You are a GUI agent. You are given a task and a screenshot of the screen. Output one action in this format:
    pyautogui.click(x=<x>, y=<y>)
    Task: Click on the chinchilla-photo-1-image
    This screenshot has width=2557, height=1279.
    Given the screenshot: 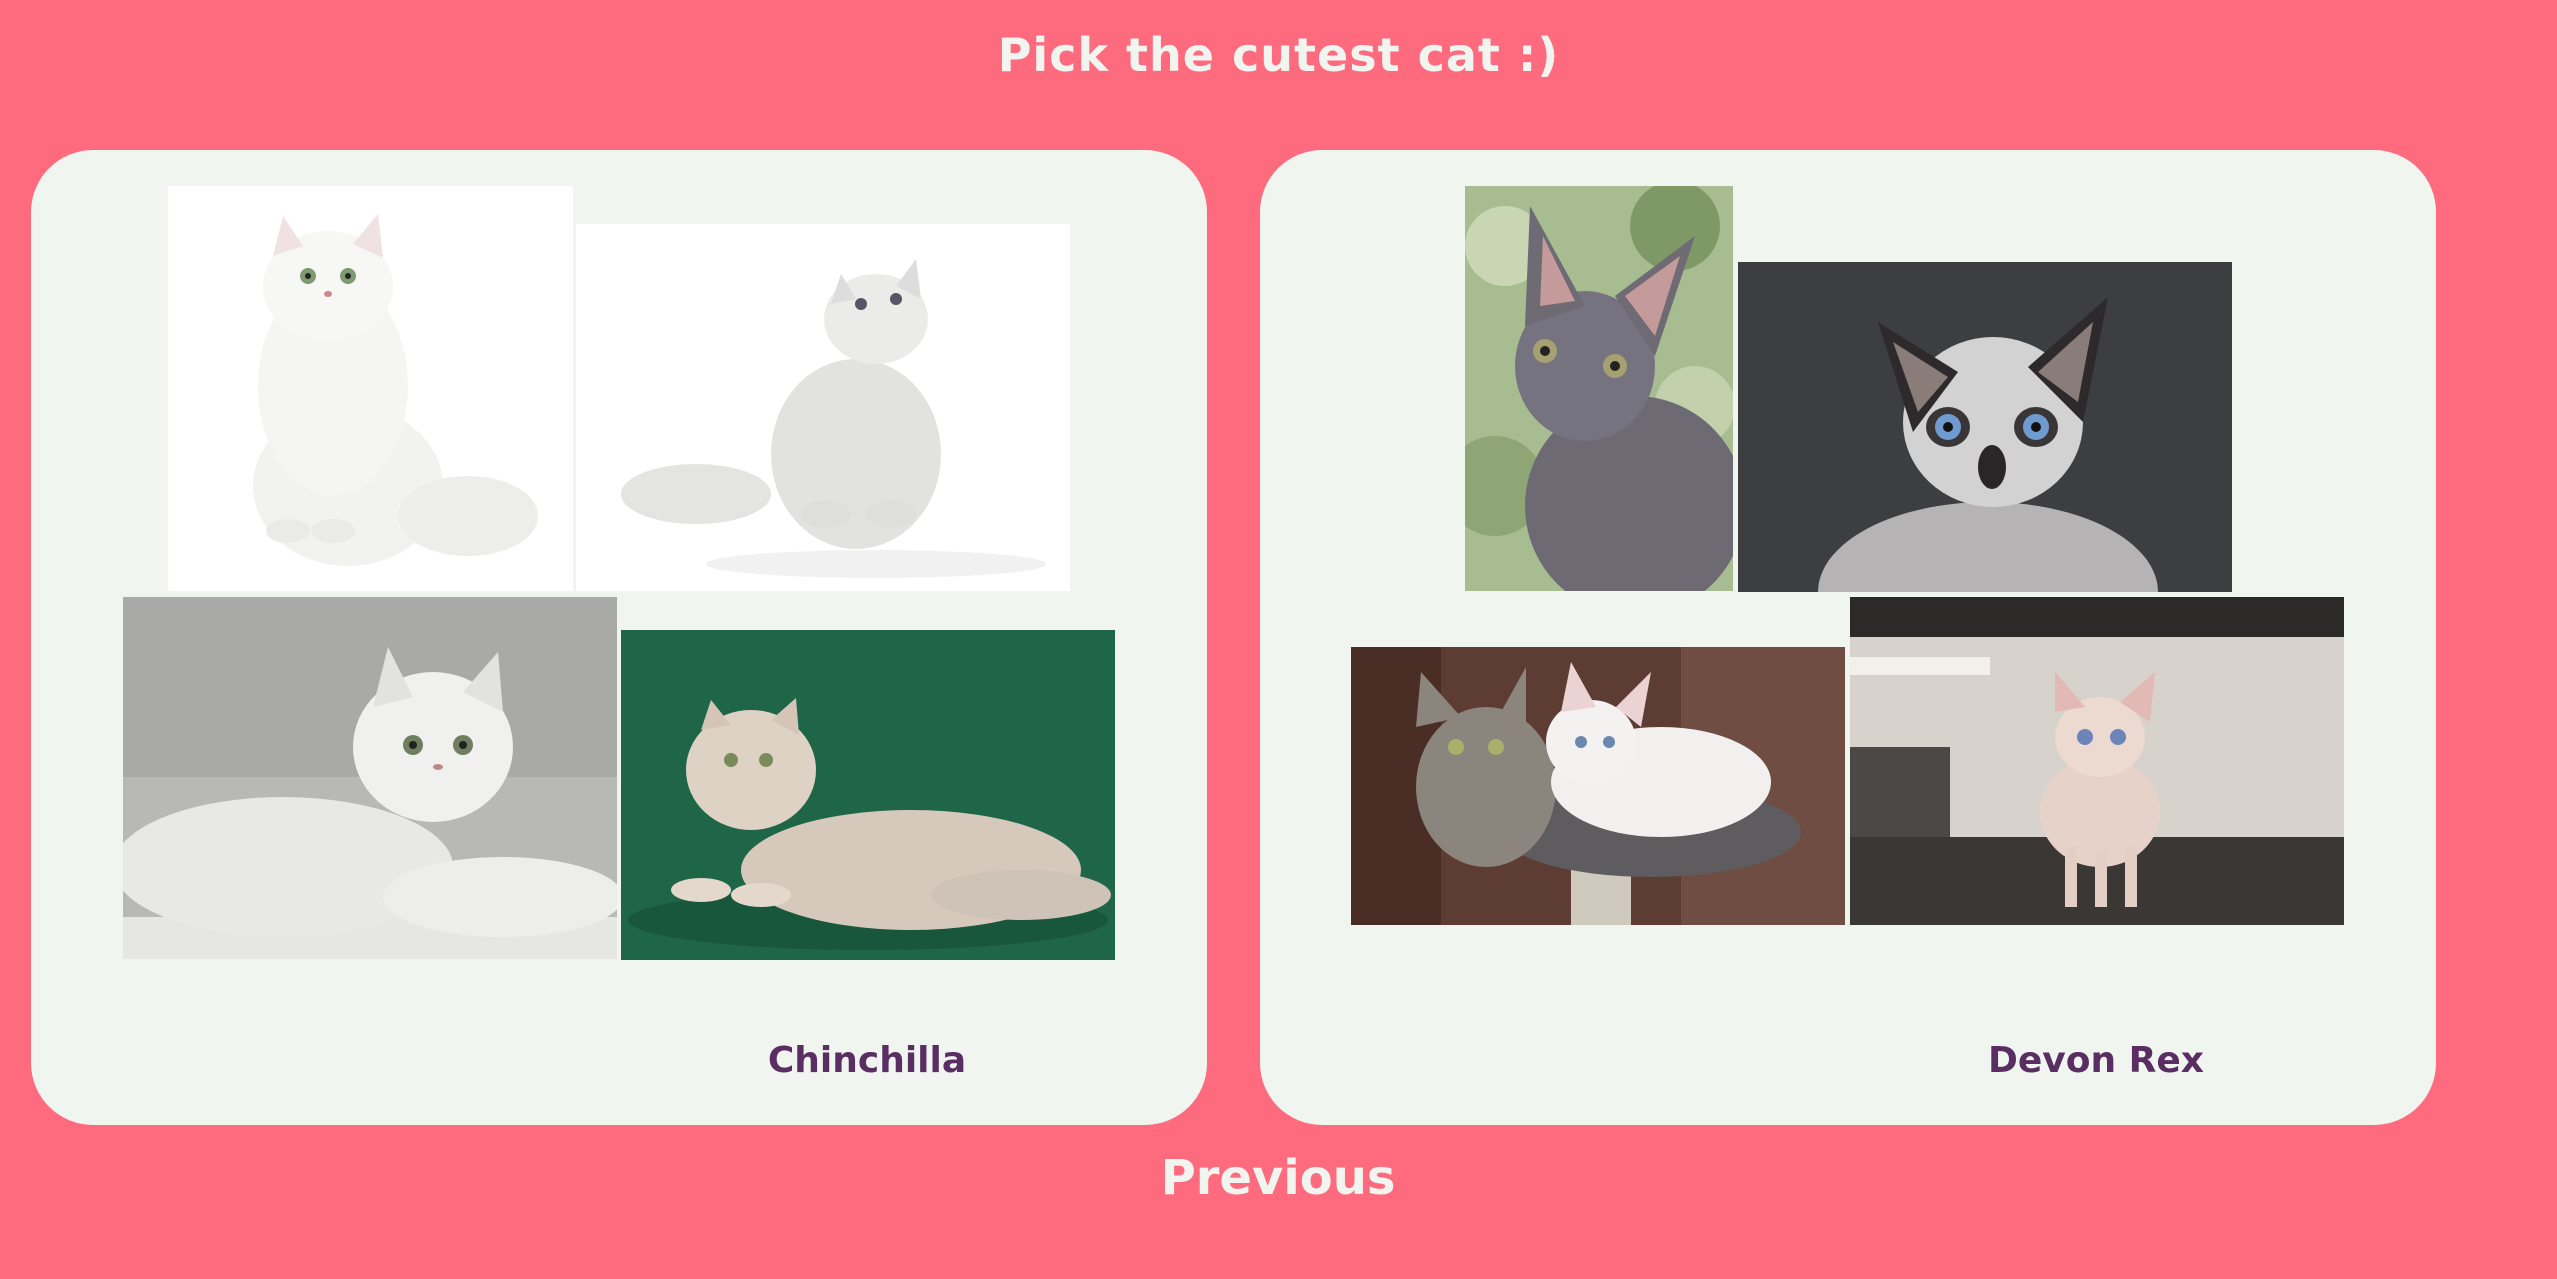 What is the action you would take?
    pyautogui.click(x=370, y=388)
    